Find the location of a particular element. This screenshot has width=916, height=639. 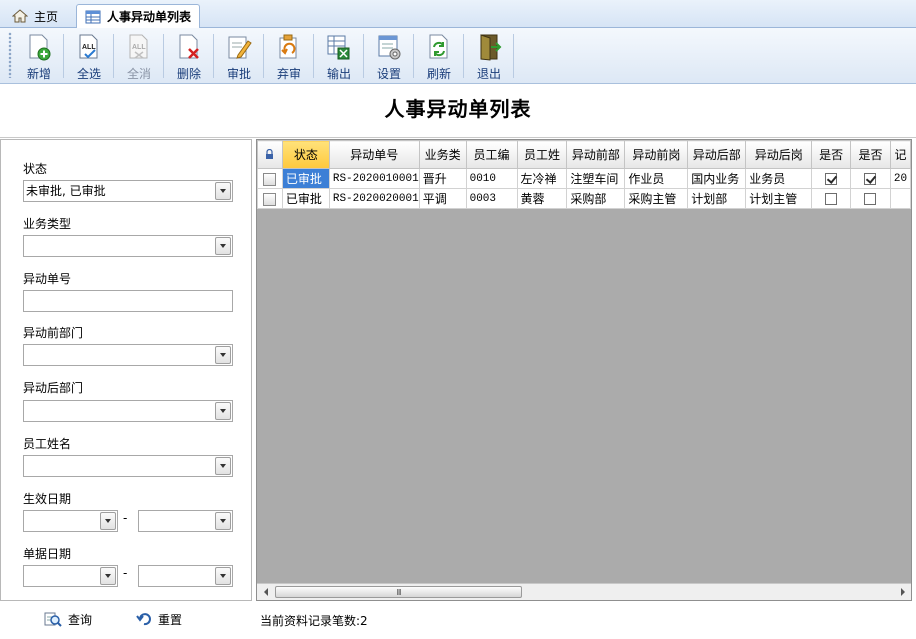

exit-button-label: 退出 is located at coordinates (488, 74).